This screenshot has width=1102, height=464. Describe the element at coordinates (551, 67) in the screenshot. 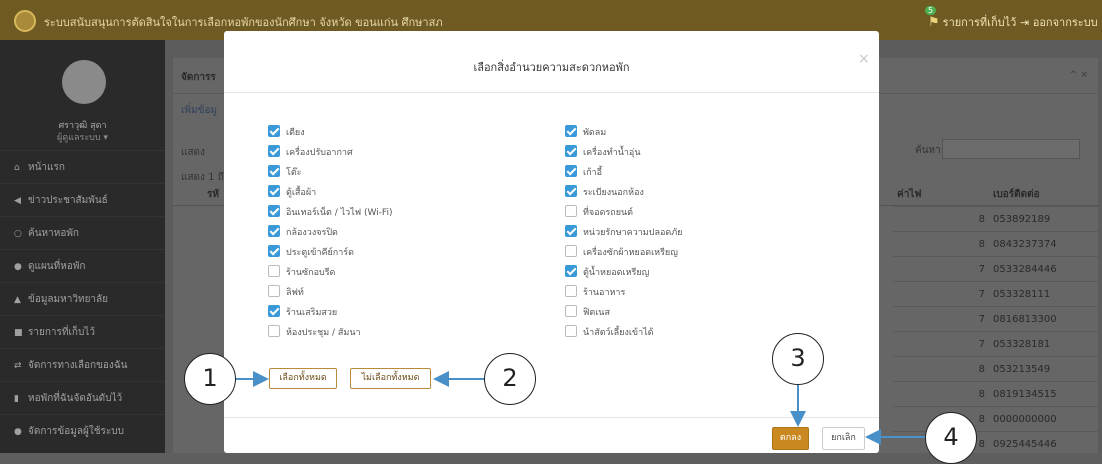

I see `modal-title: เลือกสิ่งอำนวยความสะดวกหอพัก` at that location.